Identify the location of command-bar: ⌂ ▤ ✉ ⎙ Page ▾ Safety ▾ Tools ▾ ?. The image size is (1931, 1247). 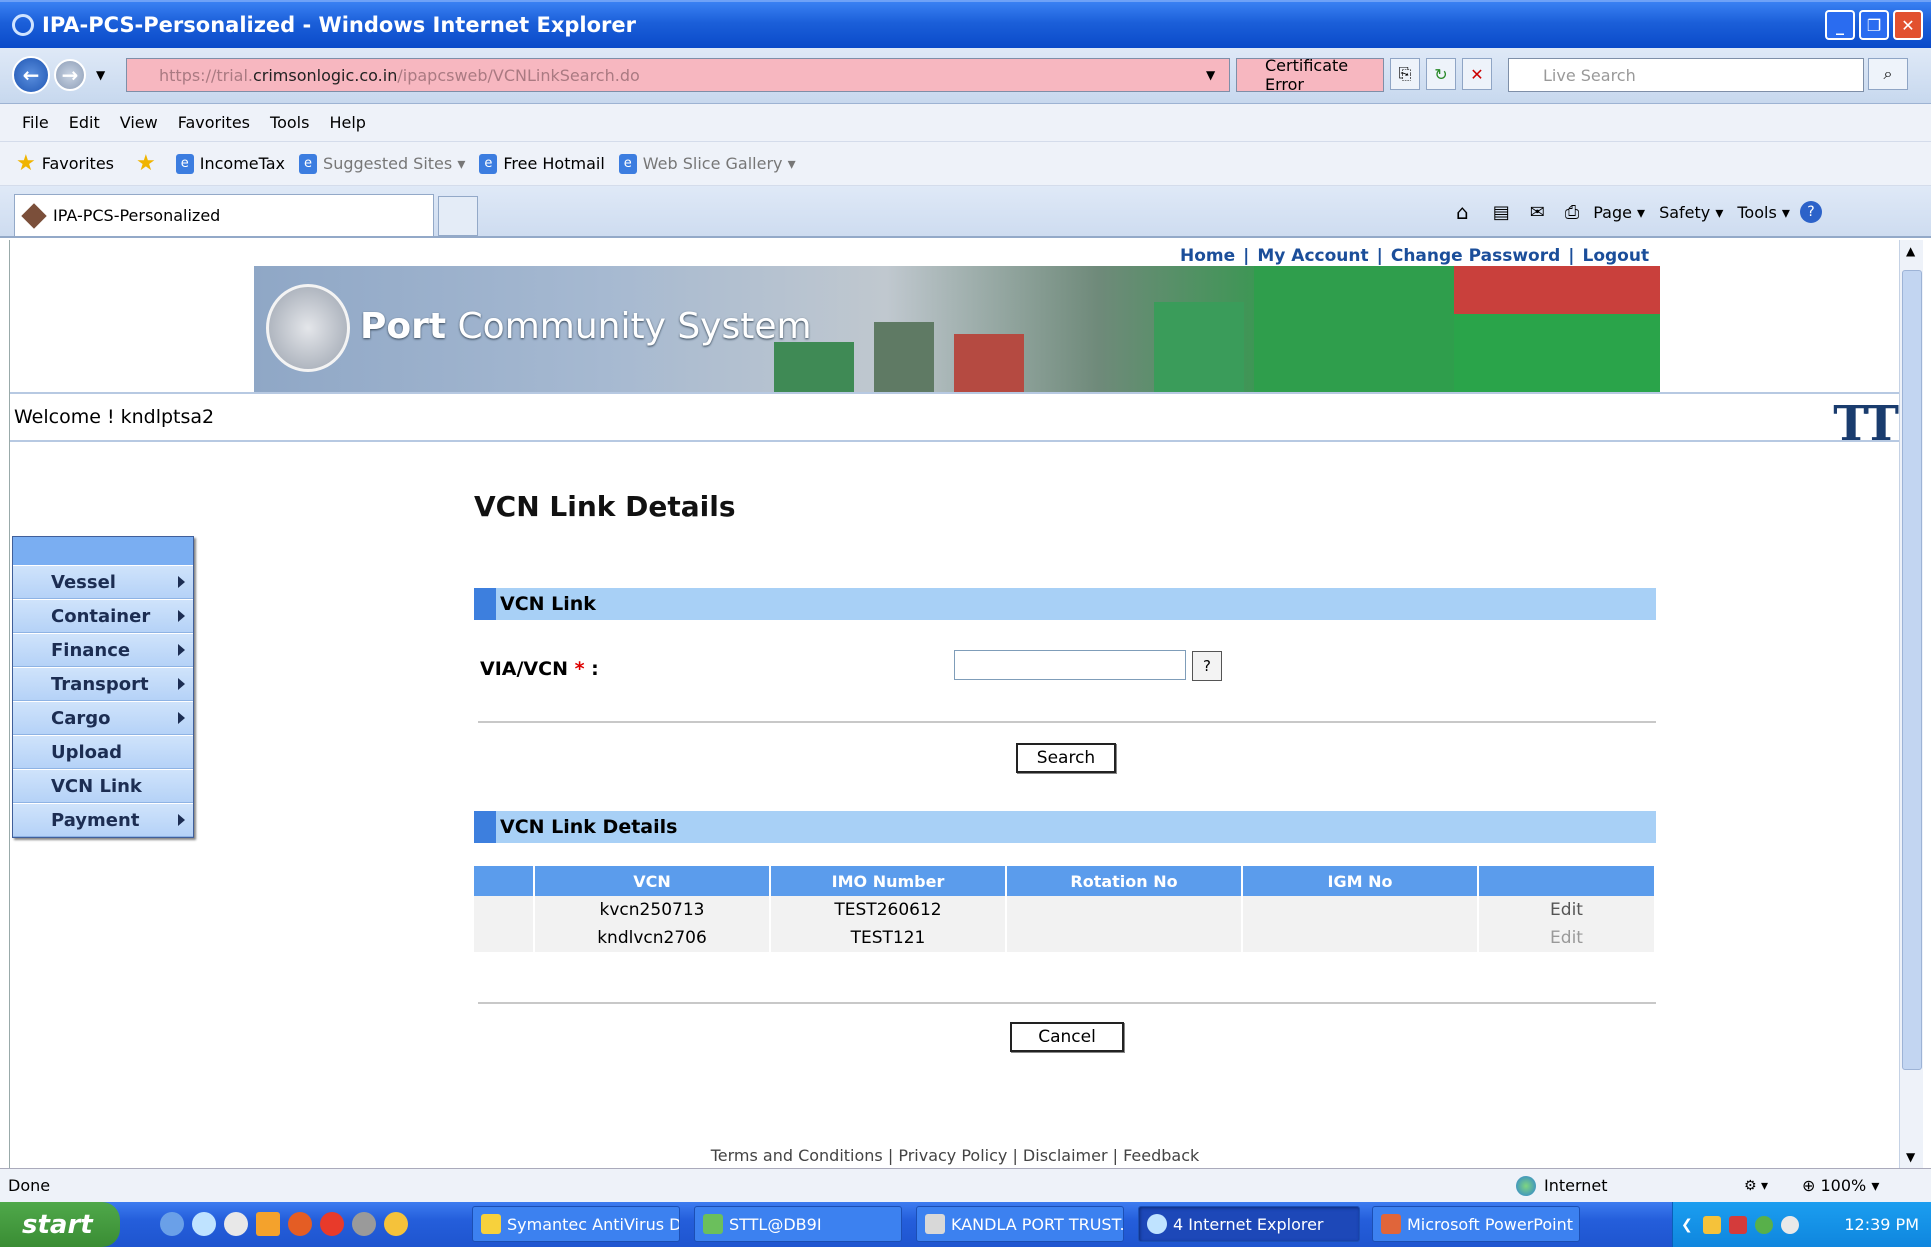
(1639, 212).